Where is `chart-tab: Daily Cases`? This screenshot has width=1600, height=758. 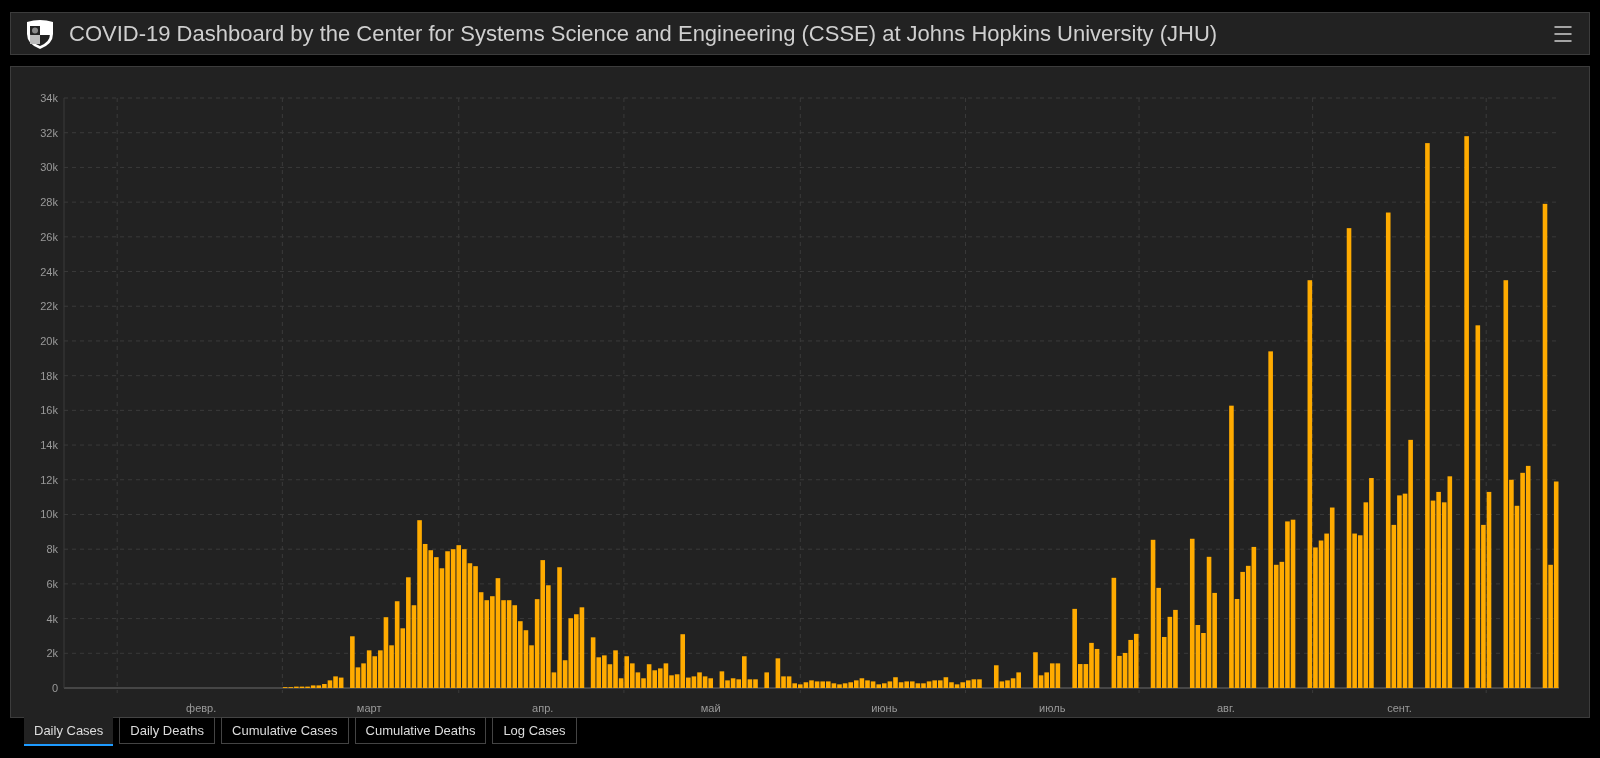
chart-tab: Daily Cases is located at coordinates (69, 731).